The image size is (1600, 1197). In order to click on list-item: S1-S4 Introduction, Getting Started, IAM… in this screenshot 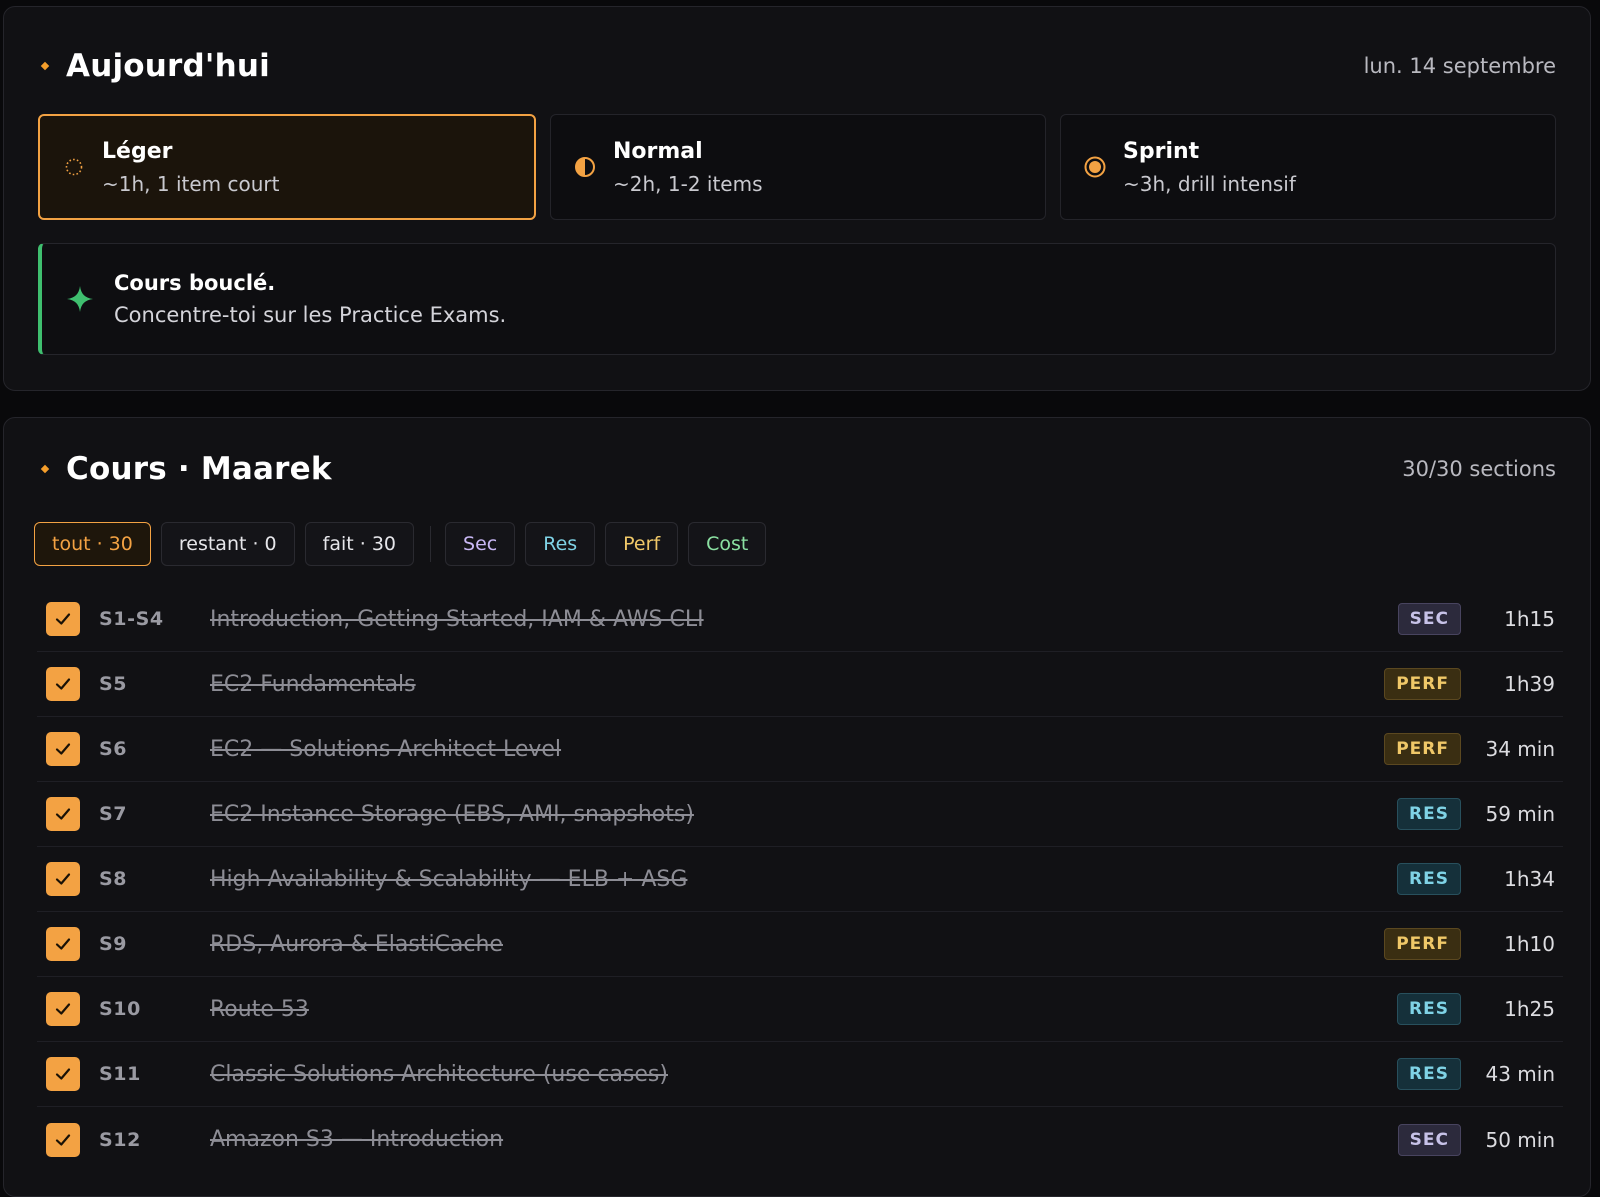, I will do `click(800, 619)`.